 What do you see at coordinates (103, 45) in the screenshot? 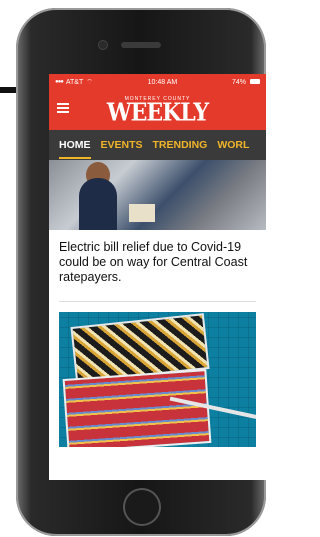
I see `front-camera-icon` at bounding box center [103, 45].